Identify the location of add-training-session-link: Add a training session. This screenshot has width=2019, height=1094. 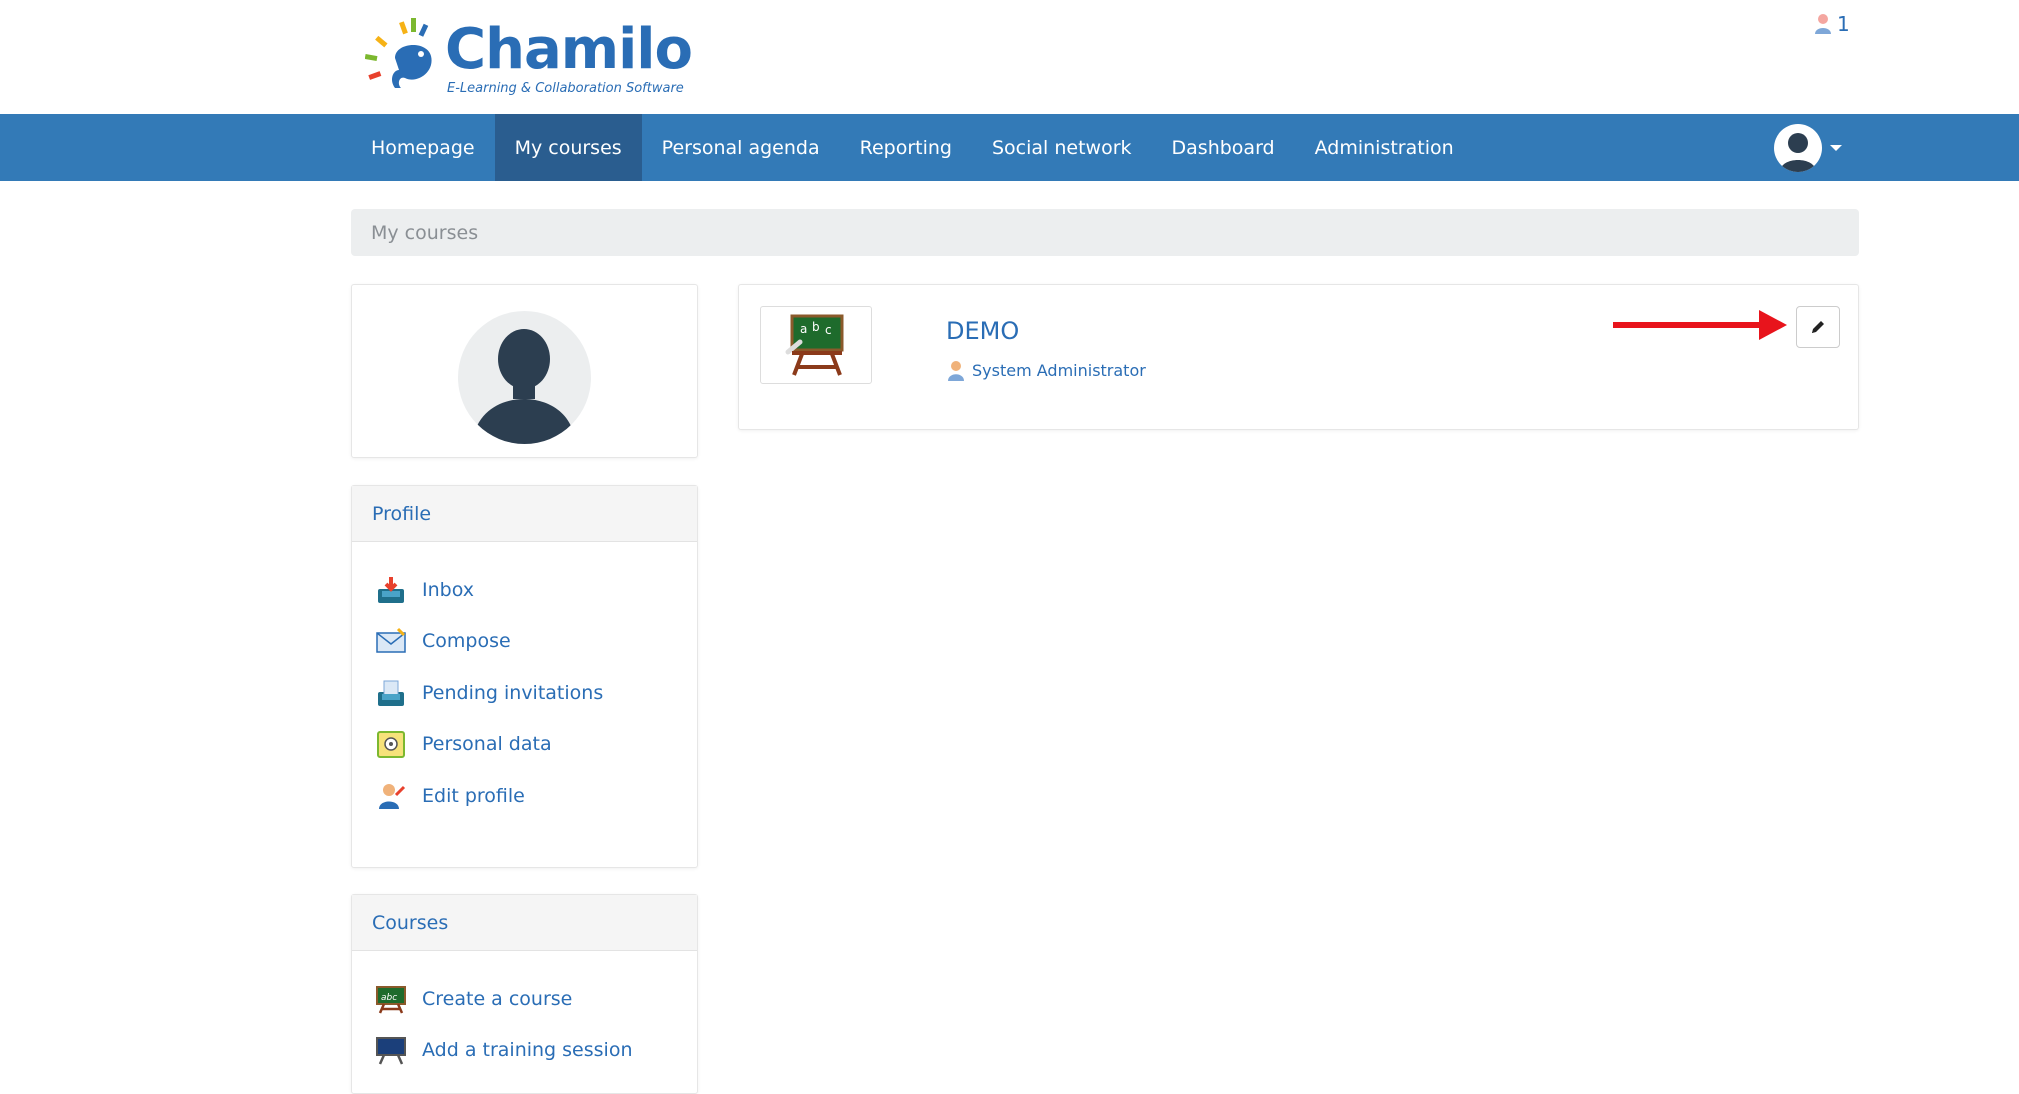
(527, 1050).